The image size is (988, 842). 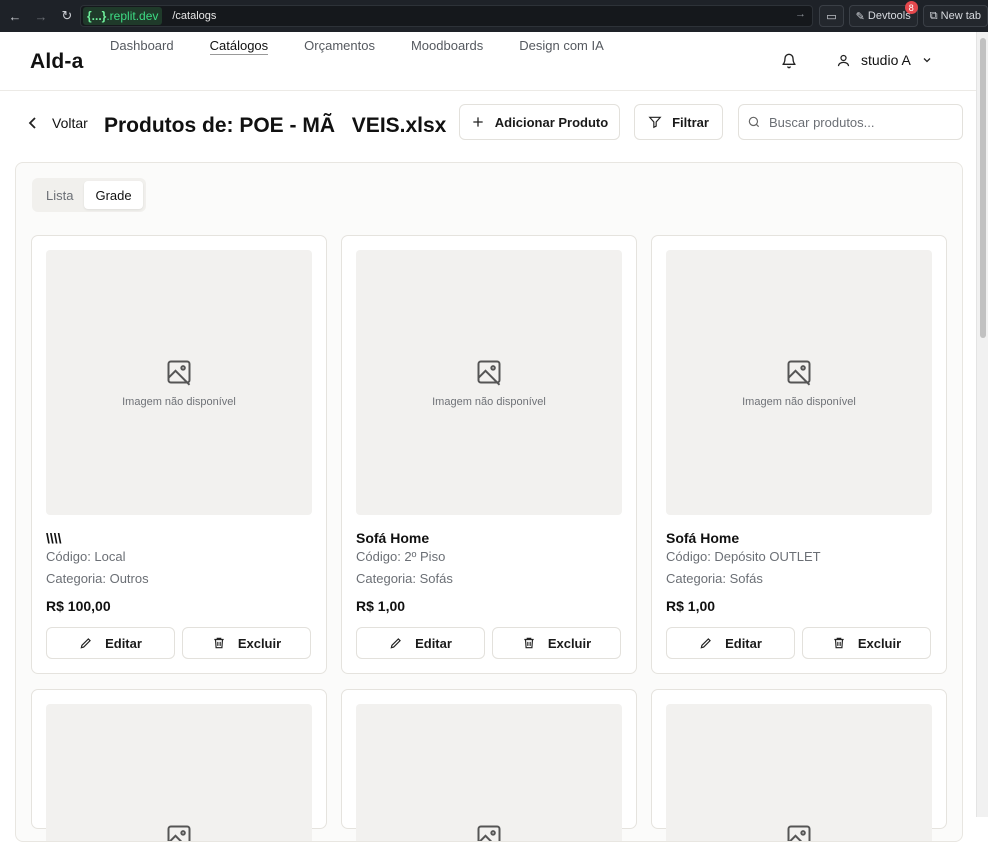 I want to click on page-scrollbar, so click(x=982, y=424).